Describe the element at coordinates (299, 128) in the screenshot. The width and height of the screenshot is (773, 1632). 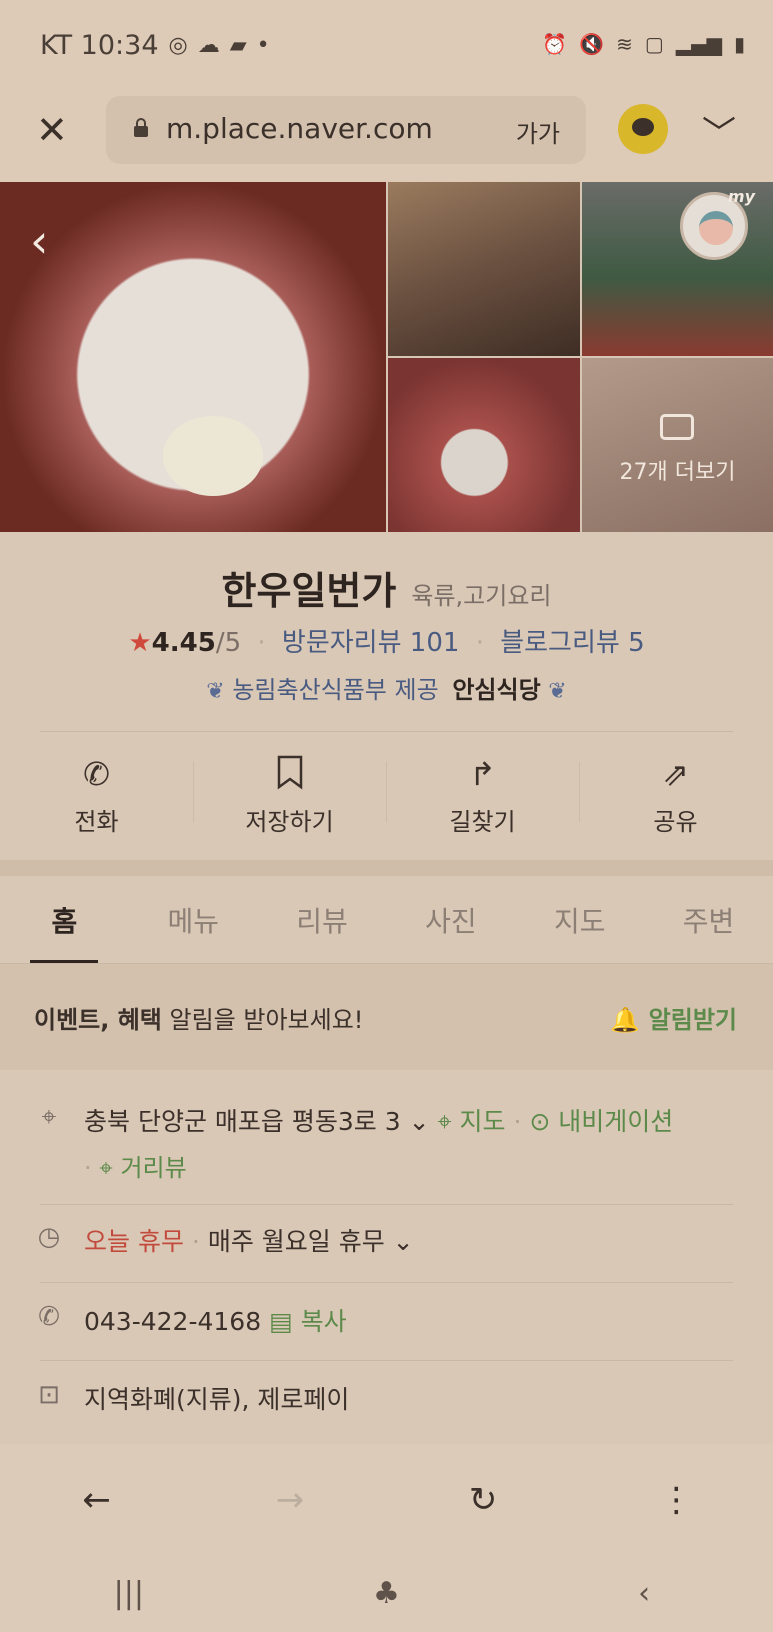
I see `url-text: m.place.naver.com` at that location.